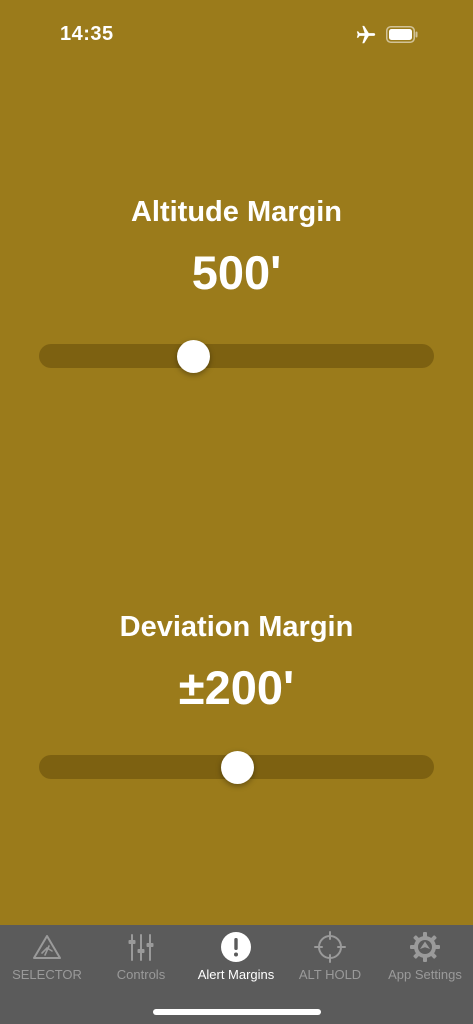 The width and height of the screenshot is (473, 1024). Describe the element at coordinates (330, 974) in the screenshot. I see `tab-label: ALT HOLD` at that location.